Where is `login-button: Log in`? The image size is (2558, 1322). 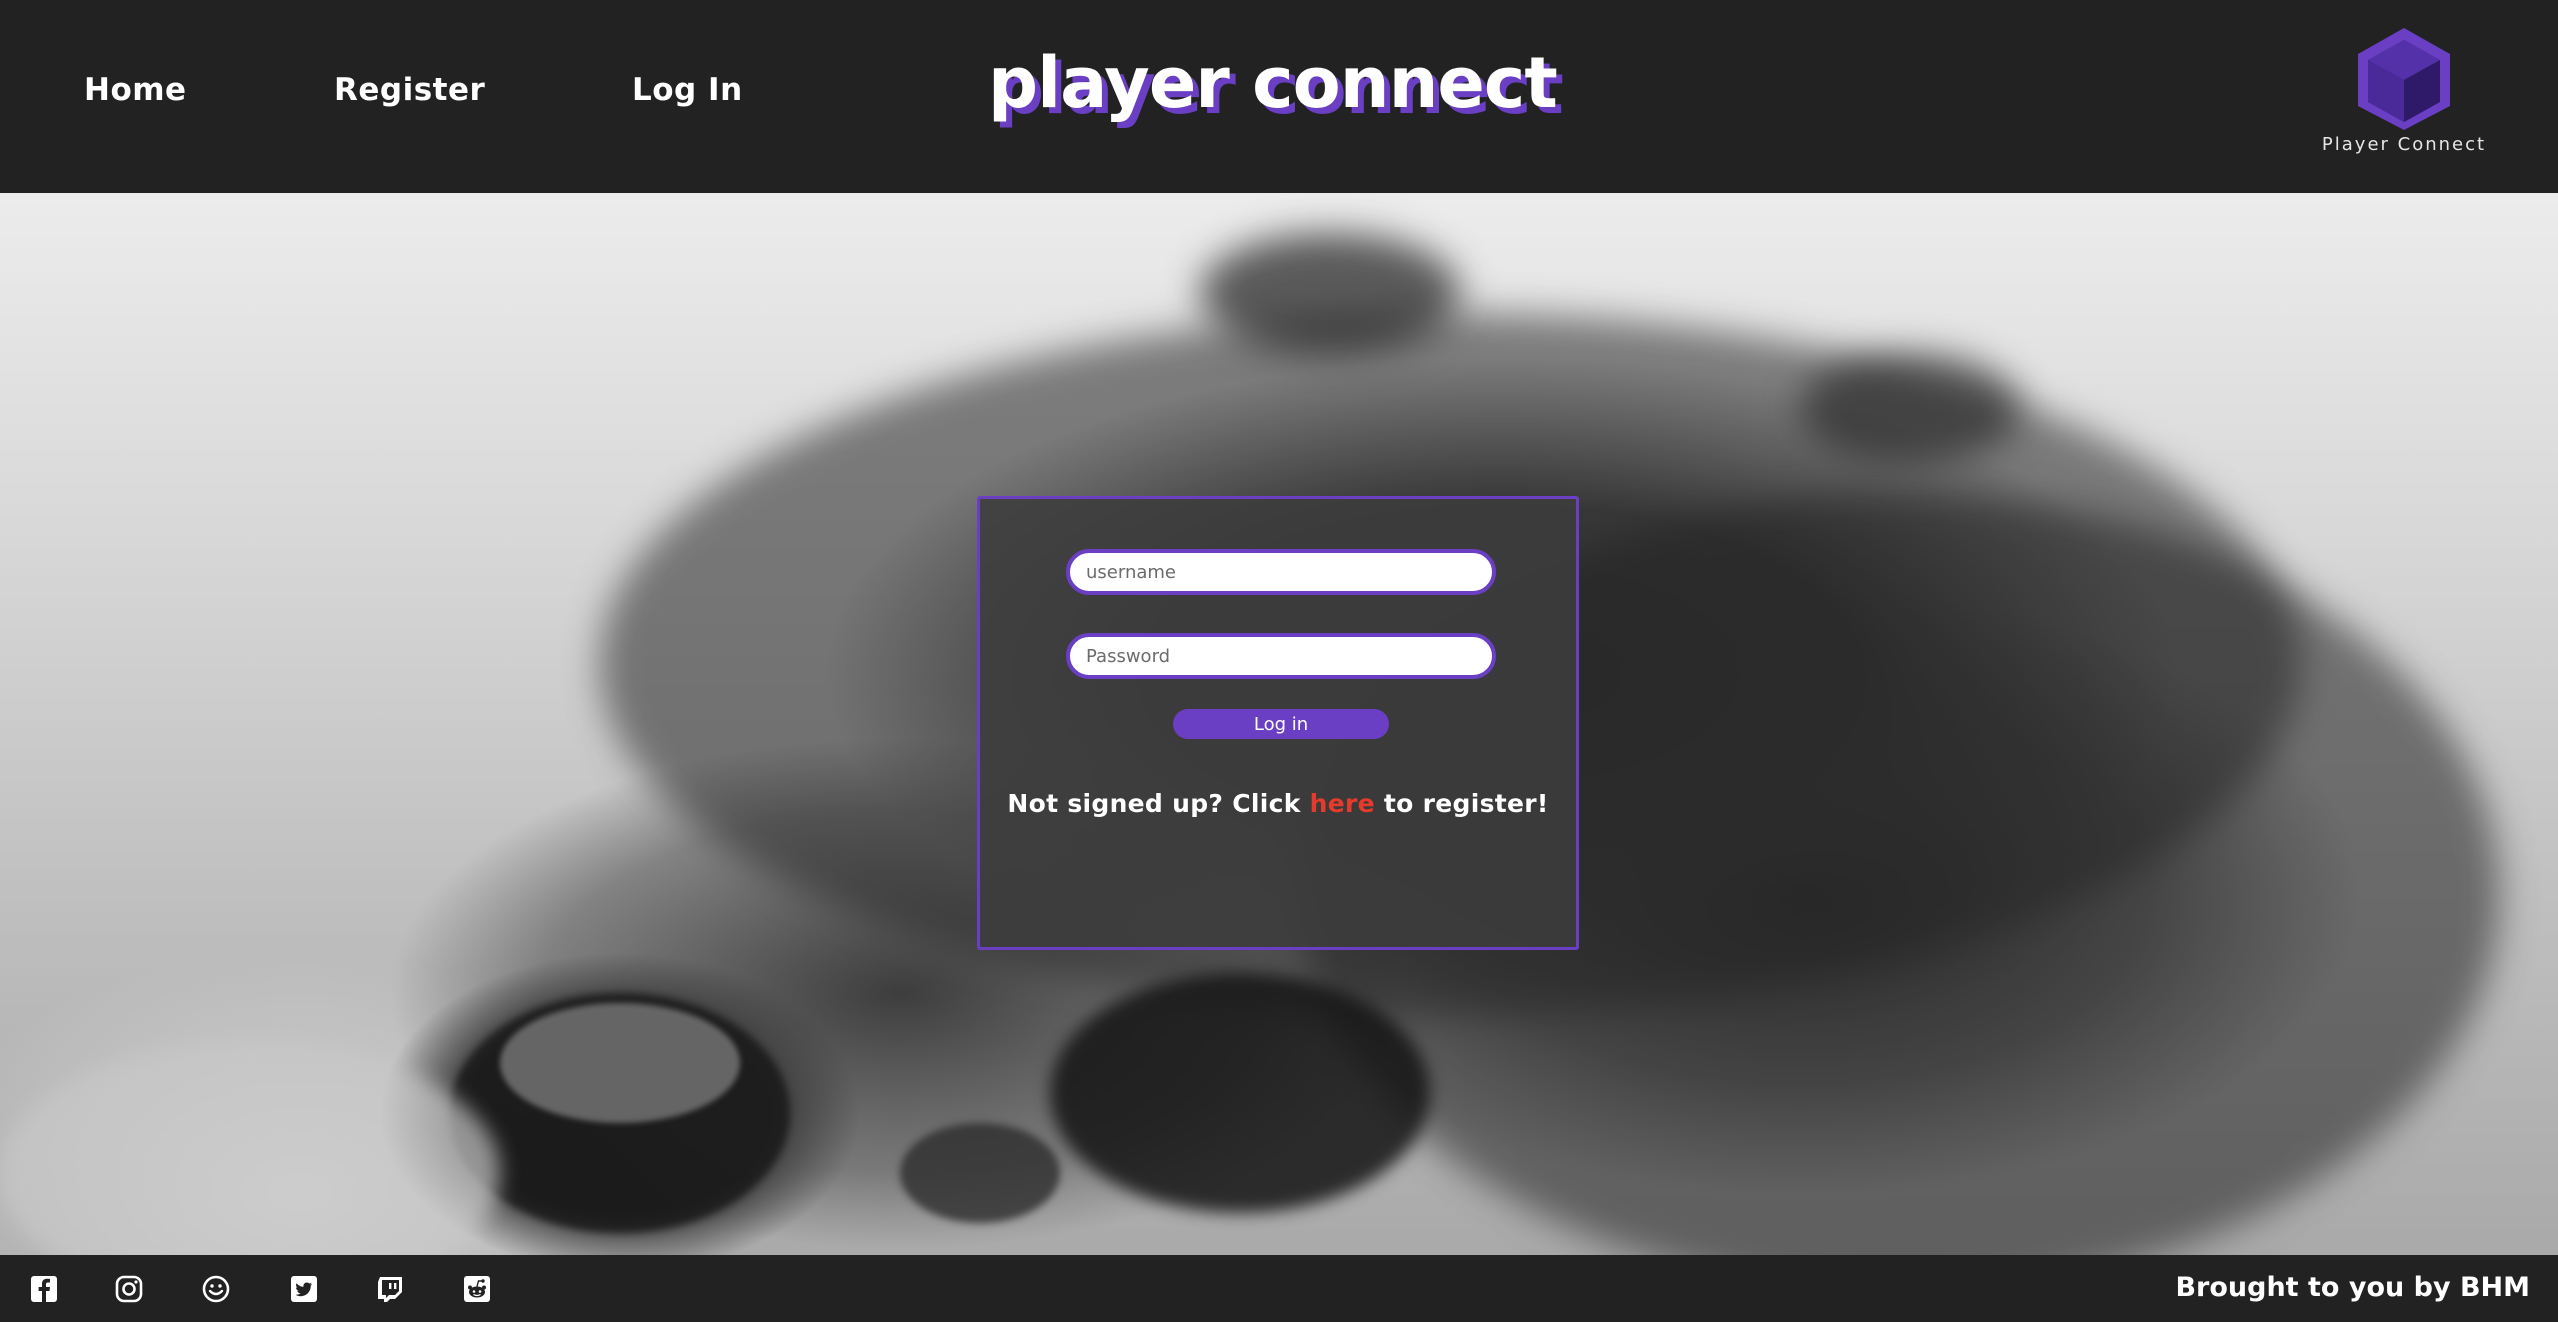 login-button: Log in is located at coordinates (1281, 724).